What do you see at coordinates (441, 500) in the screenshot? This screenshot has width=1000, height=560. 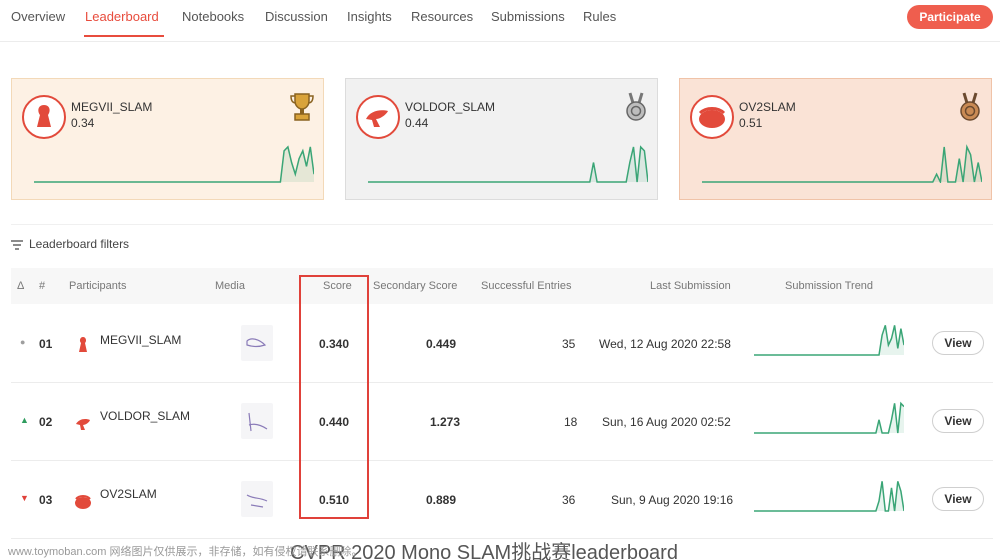 I see `secondary-score-value: 0.889` at bounding box center [441, 500].